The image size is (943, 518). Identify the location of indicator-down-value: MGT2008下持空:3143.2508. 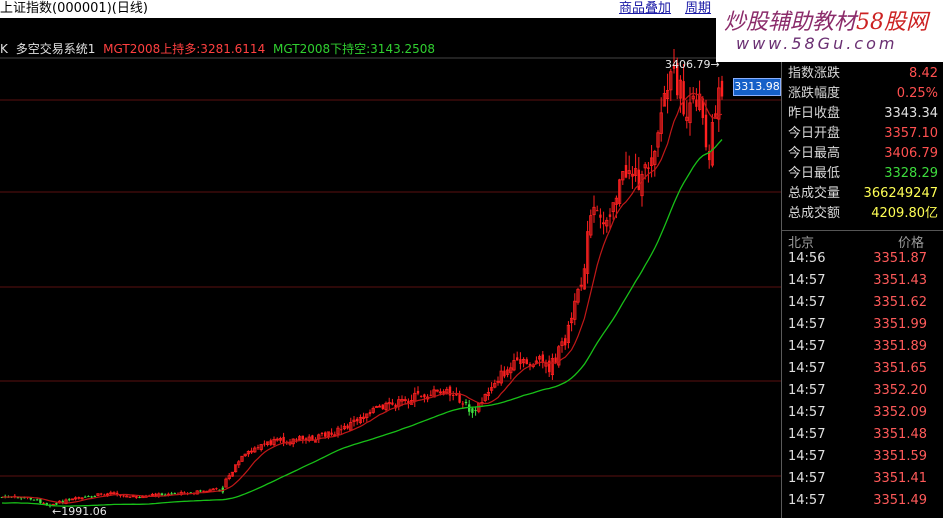
(354, 49).